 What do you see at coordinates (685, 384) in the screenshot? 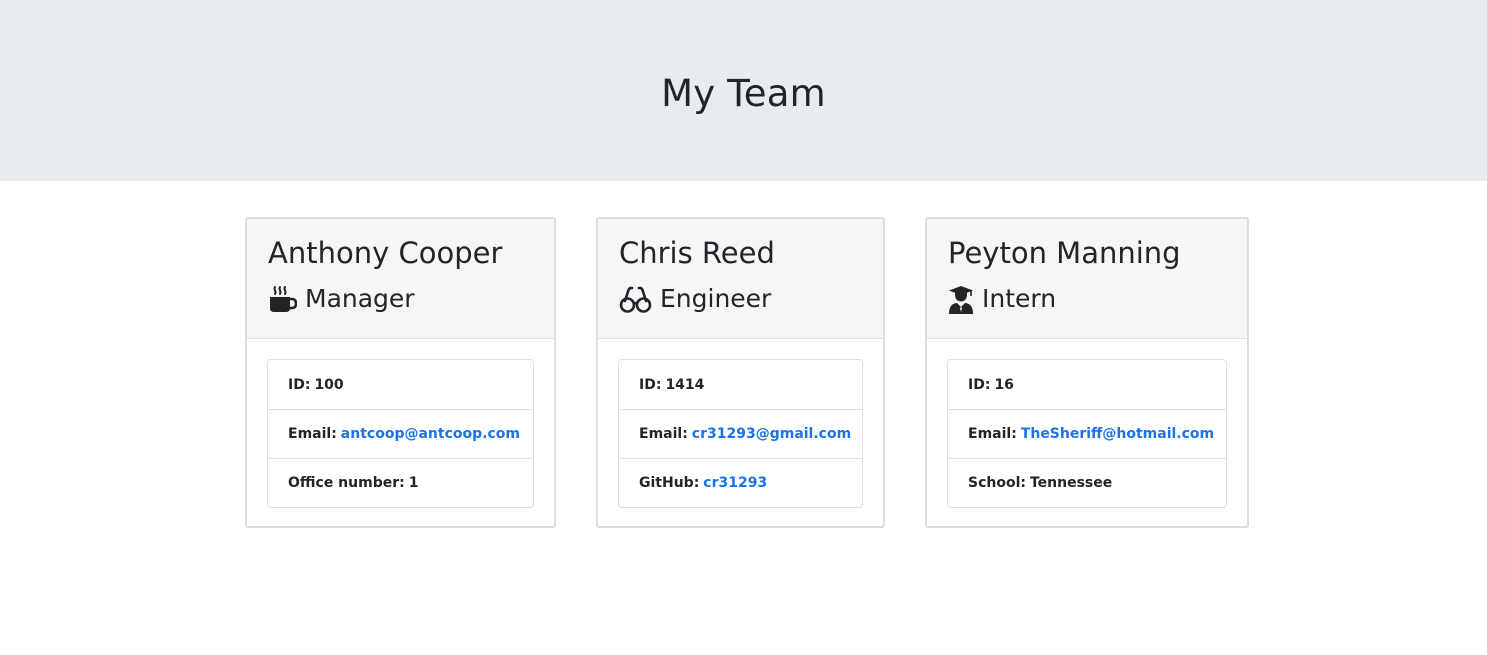
I see `id-value: 1414` at bounding box center [685, 384].